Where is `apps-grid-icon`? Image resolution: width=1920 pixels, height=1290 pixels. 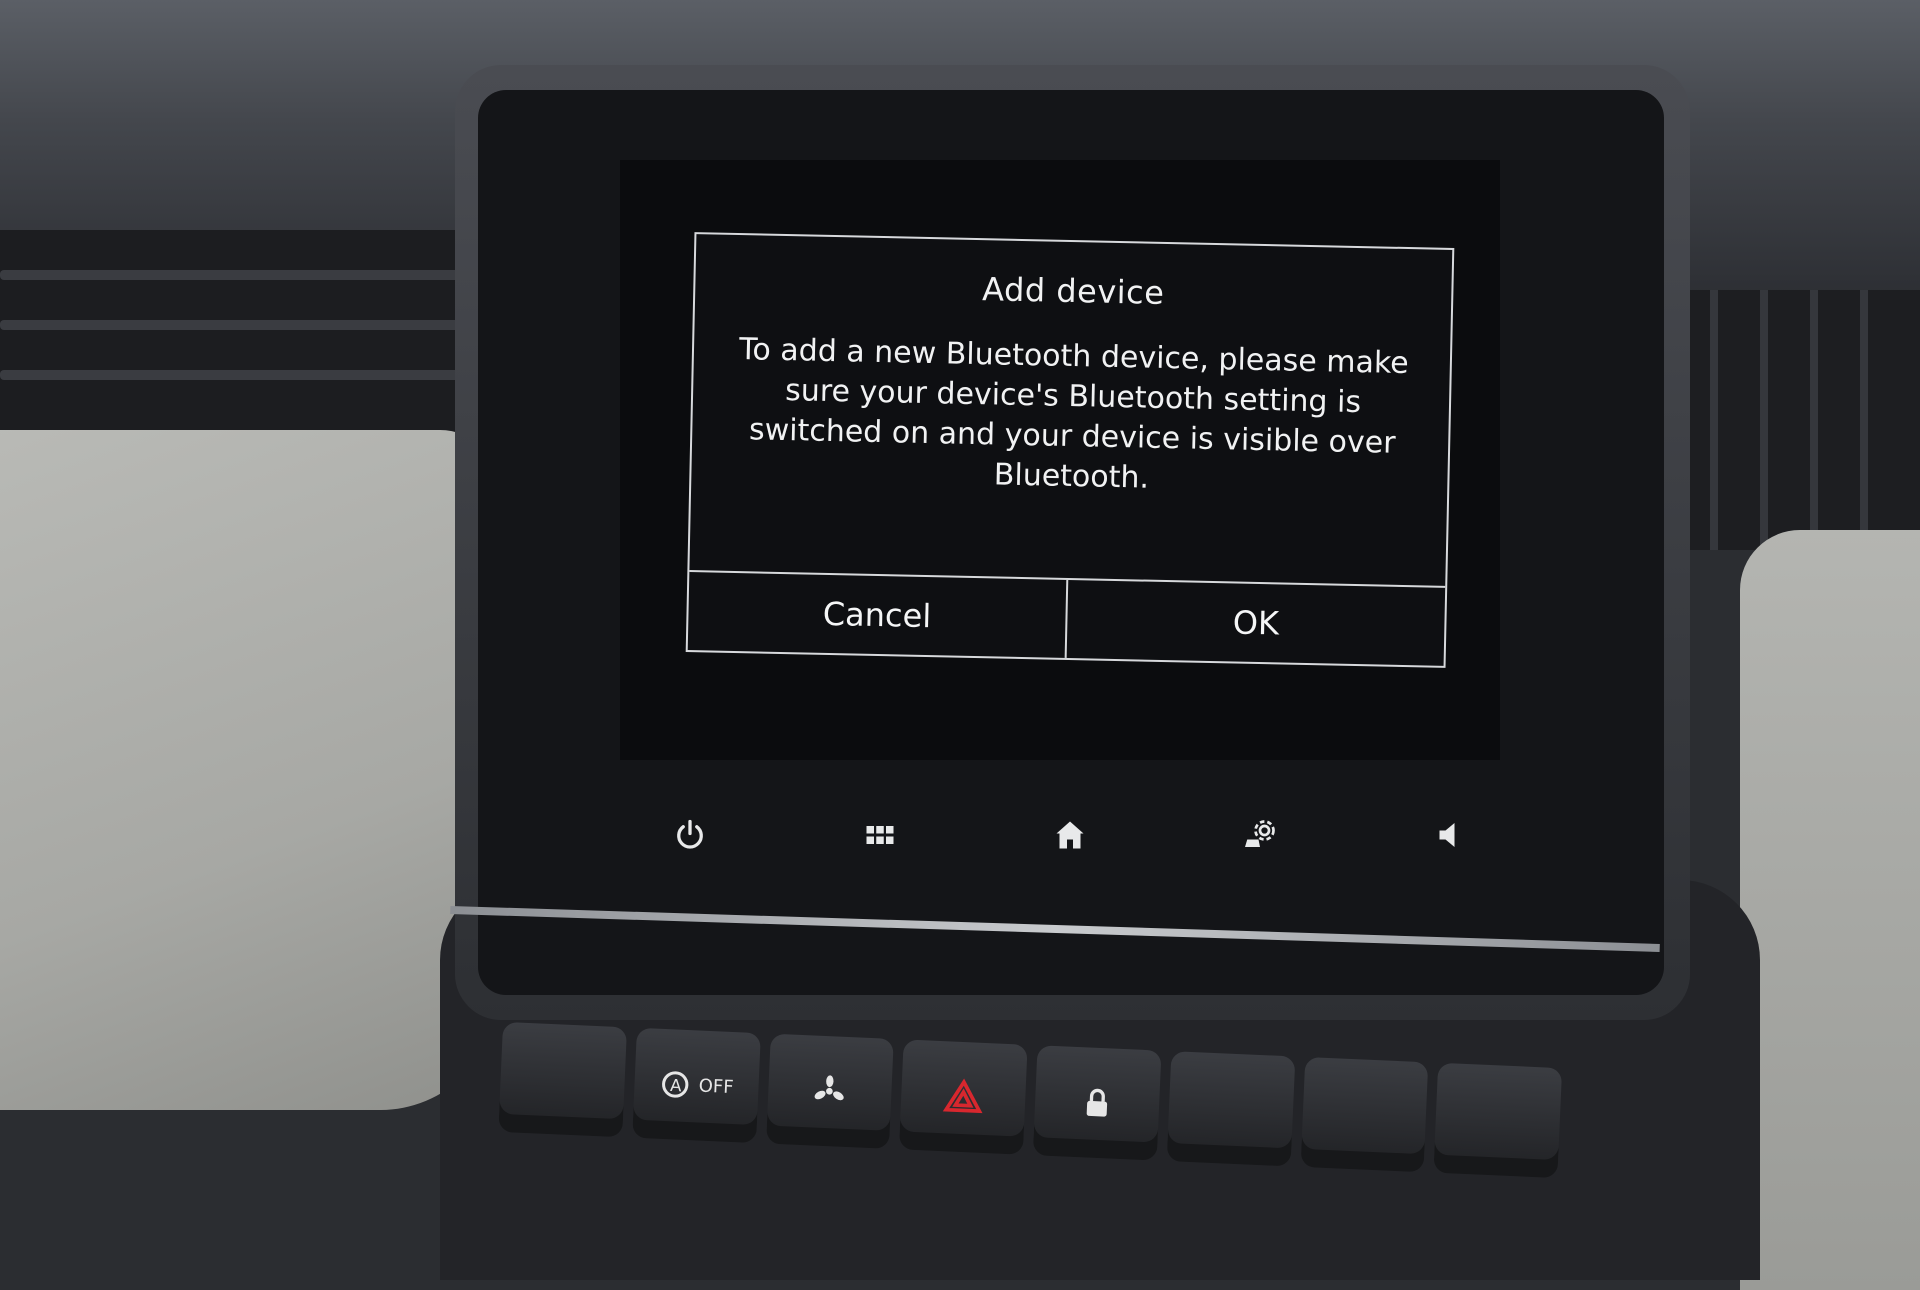
apps-grid-icon is located at coordinates (880, 835).